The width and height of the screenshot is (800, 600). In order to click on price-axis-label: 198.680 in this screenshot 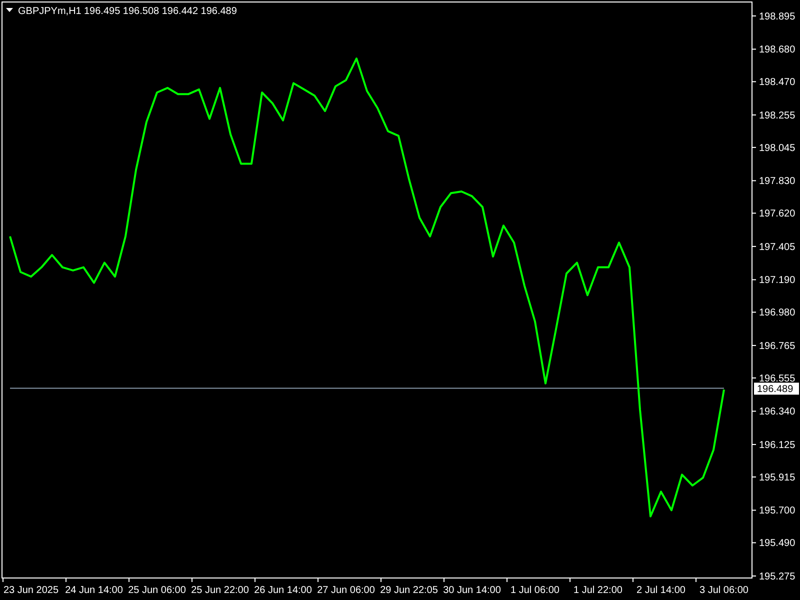, I will do `click(777, 50)`.